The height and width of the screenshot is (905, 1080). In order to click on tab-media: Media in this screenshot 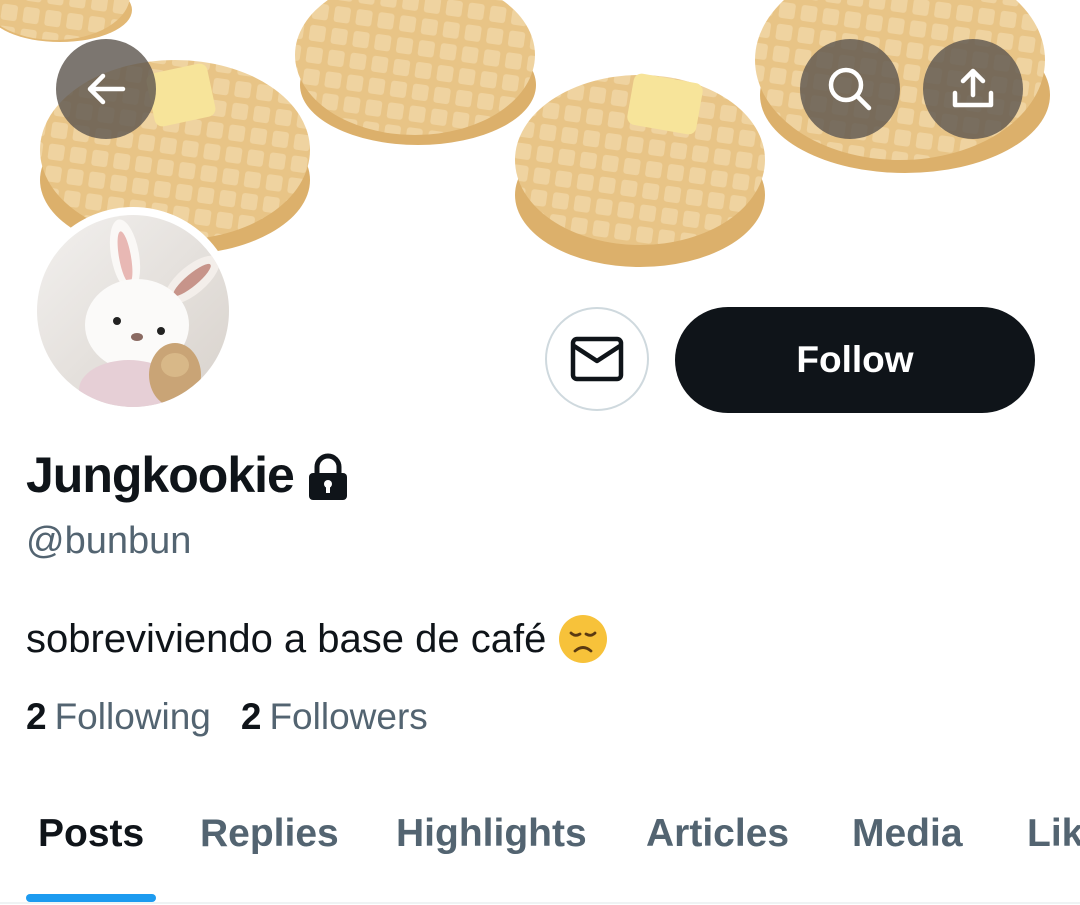, I will do `click(907, 834)`.